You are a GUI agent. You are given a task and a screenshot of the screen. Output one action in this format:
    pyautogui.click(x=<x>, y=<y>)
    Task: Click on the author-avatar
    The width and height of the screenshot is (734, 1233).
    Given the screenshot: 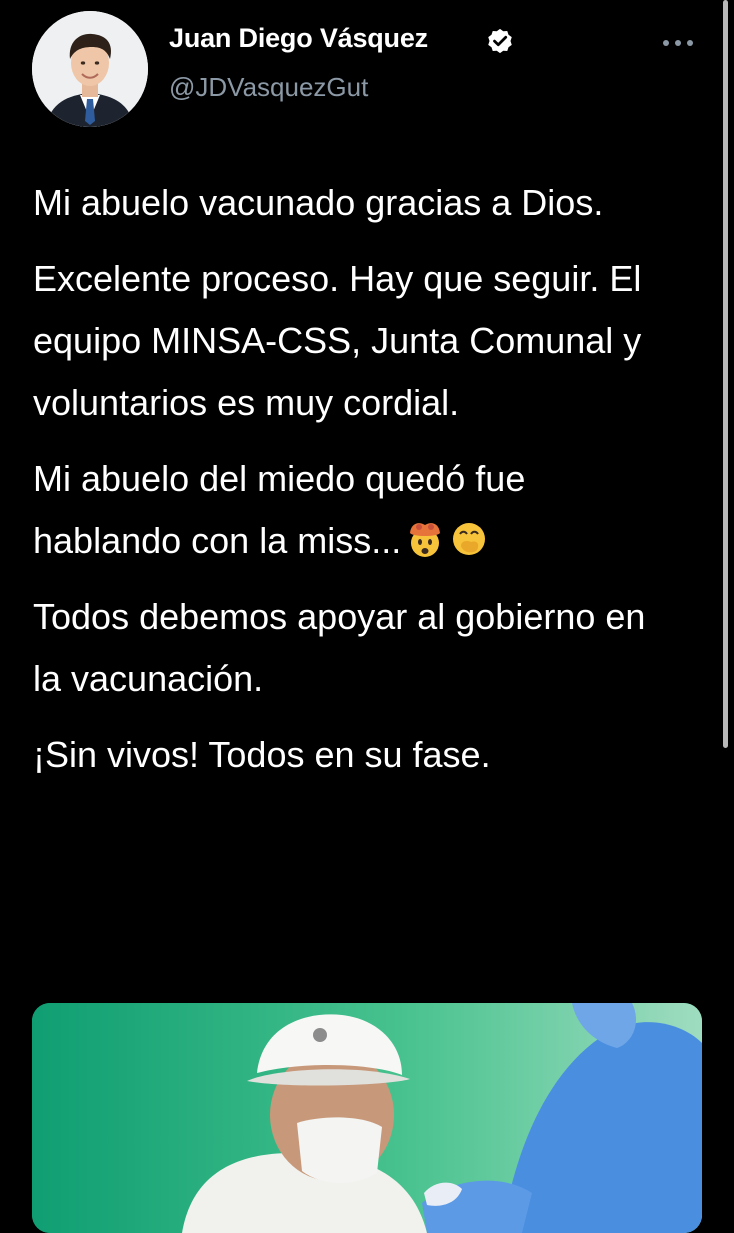 What is the action you would take?
    pyautogui.click(x=90, y=69)
    